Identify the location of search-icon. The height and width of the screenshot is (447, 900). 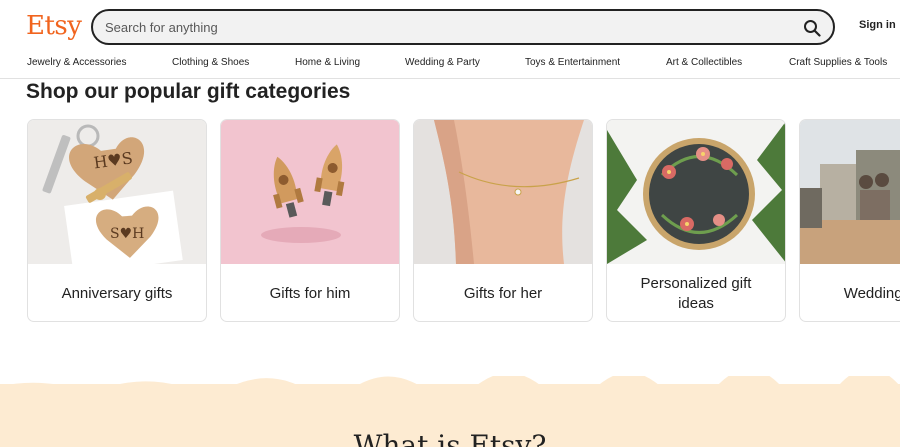
(812, 28).